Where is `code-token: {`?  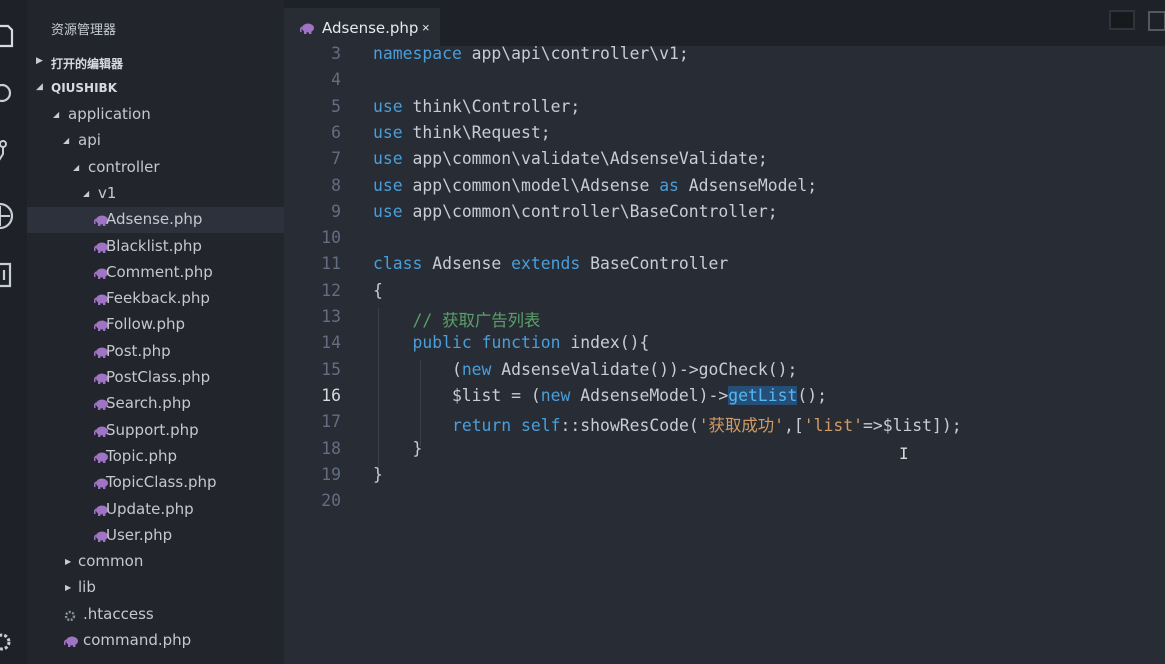
code-token: { is located at coordinates (378, 290).